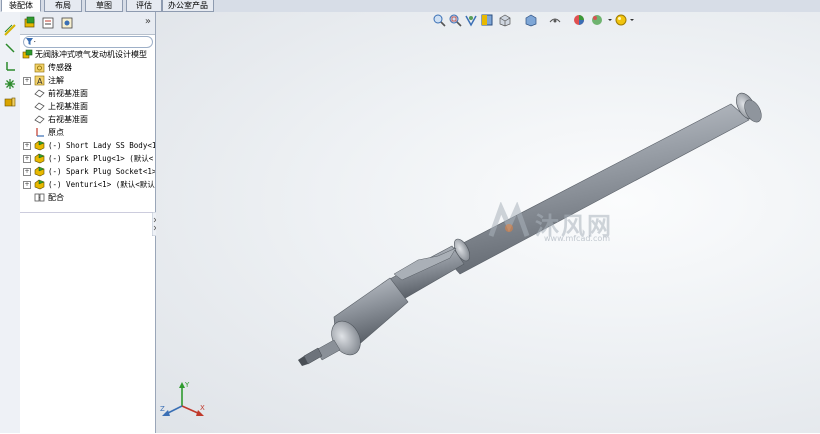 The height and width of the screenshot is (434, 820). What do you see at coordinates (67, 23) in the screenshot?
I see `configuration-manager-icon` at bounding box center [67, 23].